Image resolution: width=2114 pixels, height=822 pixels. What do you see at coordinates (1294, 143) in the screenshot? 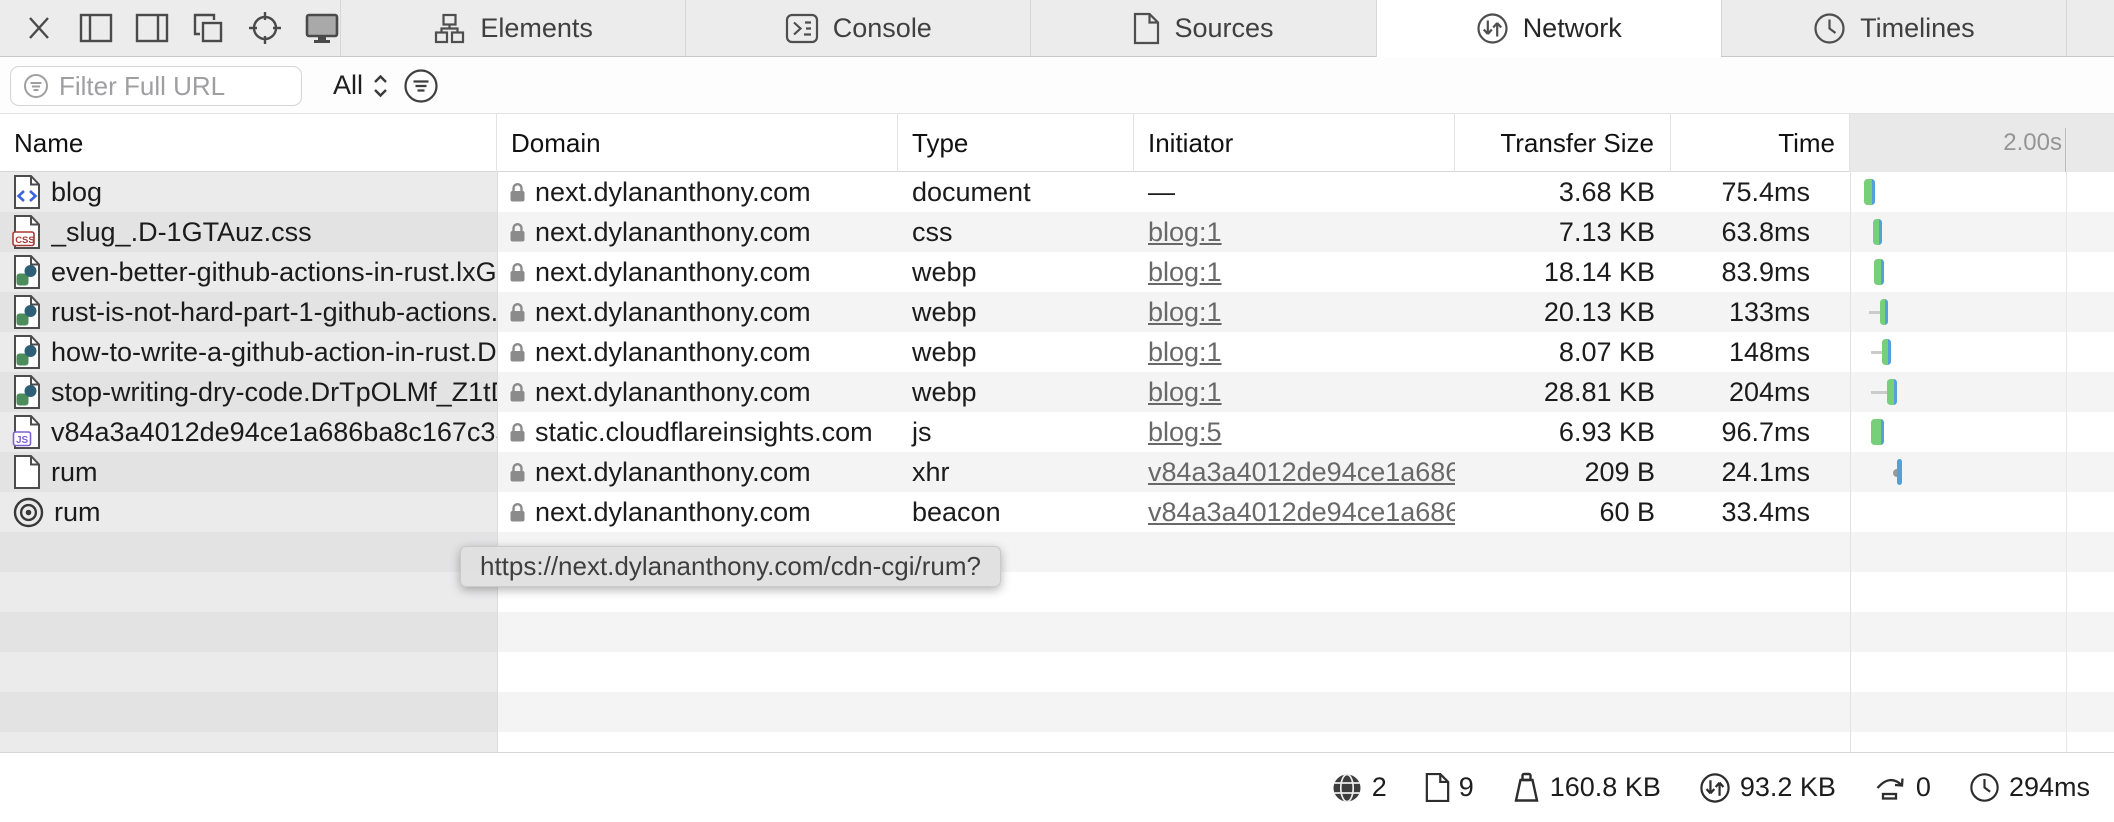
I see `column-header-initiator: Initiator` at bounding box center [1294, 143].